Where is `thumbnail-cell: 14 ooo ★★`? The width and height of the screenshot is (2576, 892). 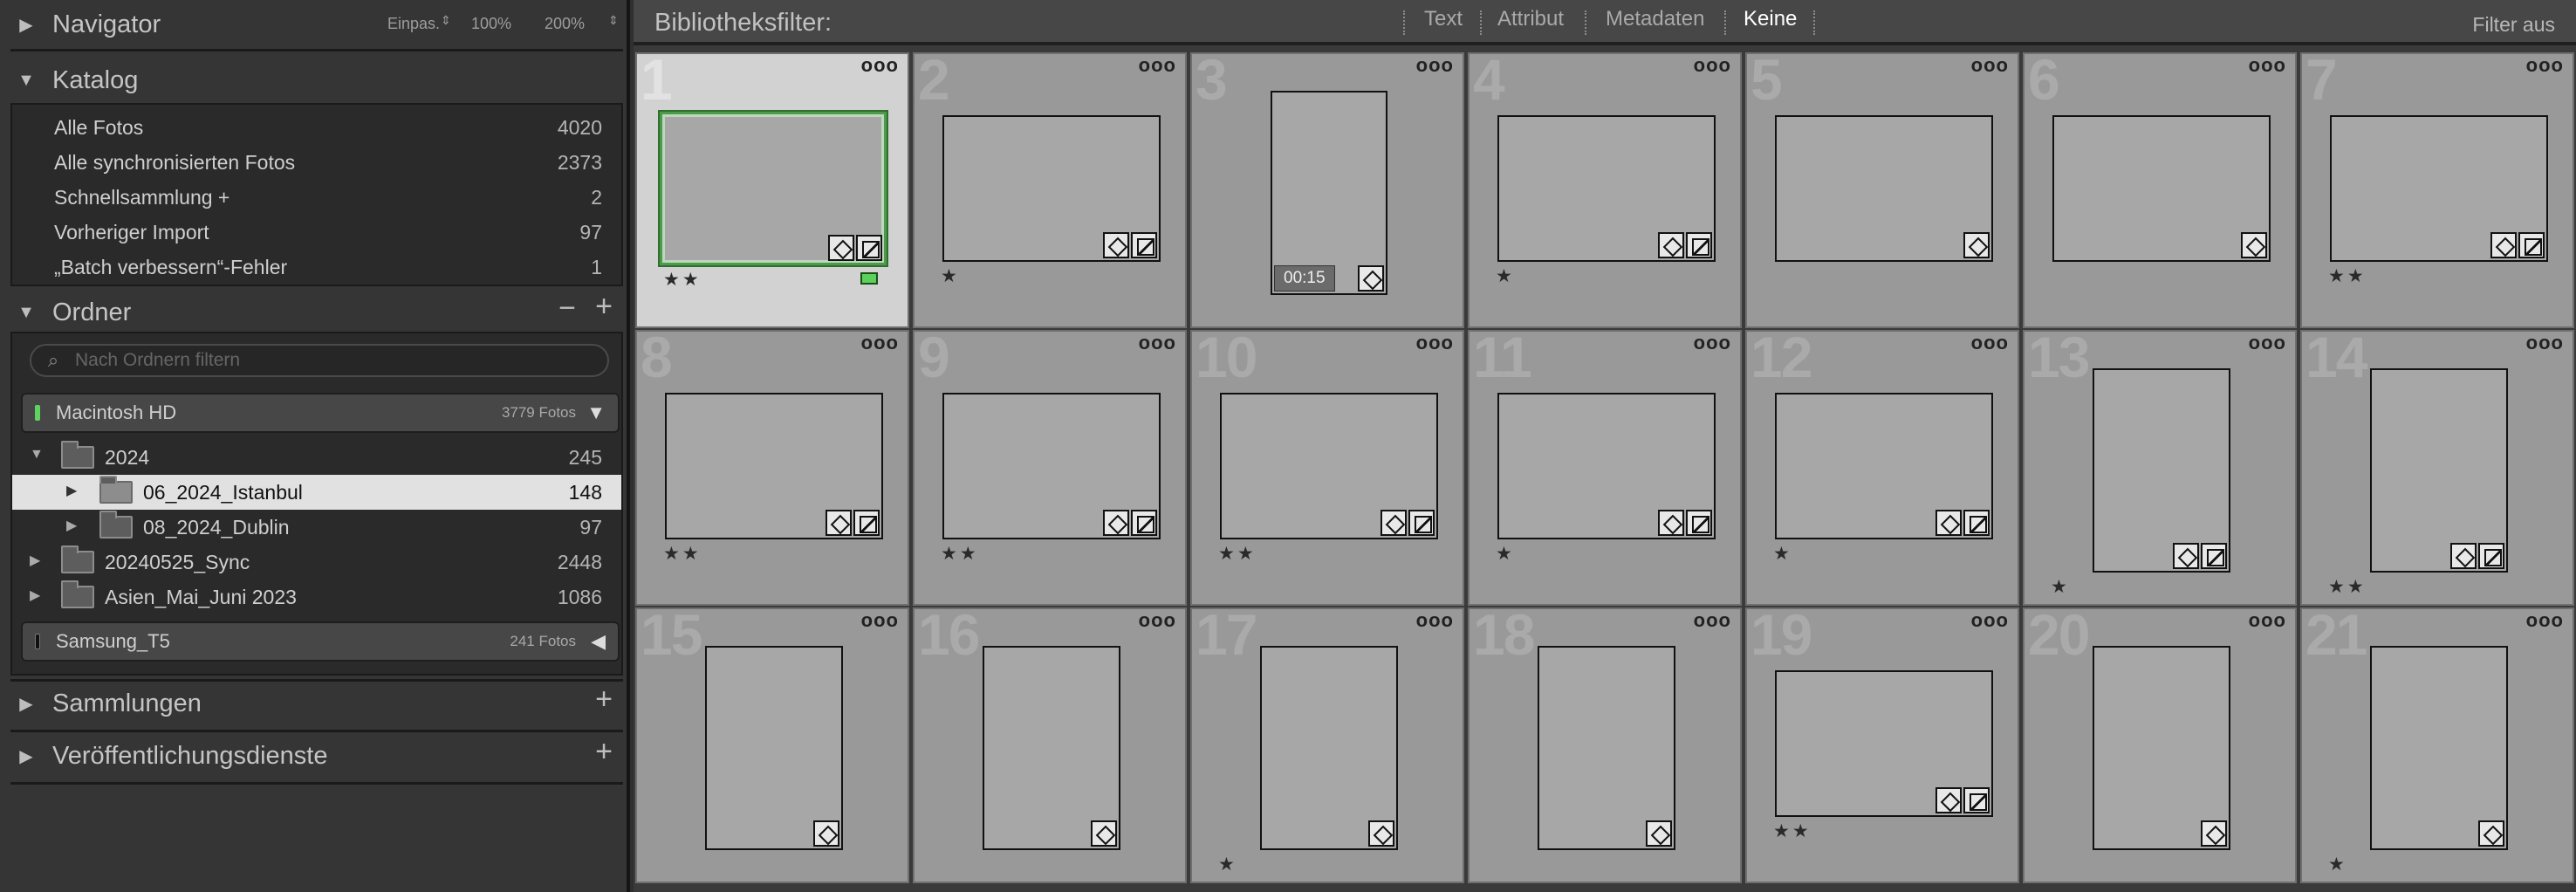 thumbnail-cell: 14 ooo ★★ is located at coordinates (2437, 468).